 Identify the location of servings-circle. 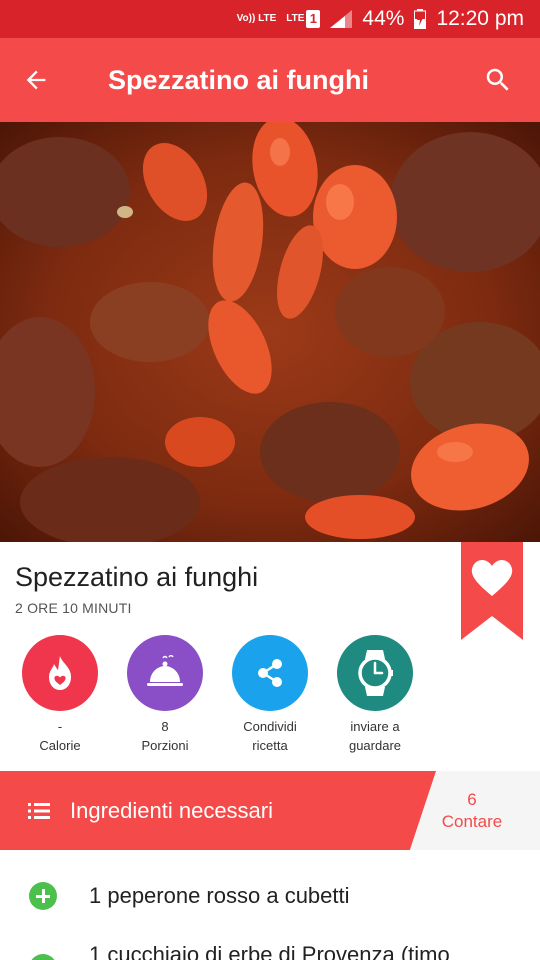
(165, 673).